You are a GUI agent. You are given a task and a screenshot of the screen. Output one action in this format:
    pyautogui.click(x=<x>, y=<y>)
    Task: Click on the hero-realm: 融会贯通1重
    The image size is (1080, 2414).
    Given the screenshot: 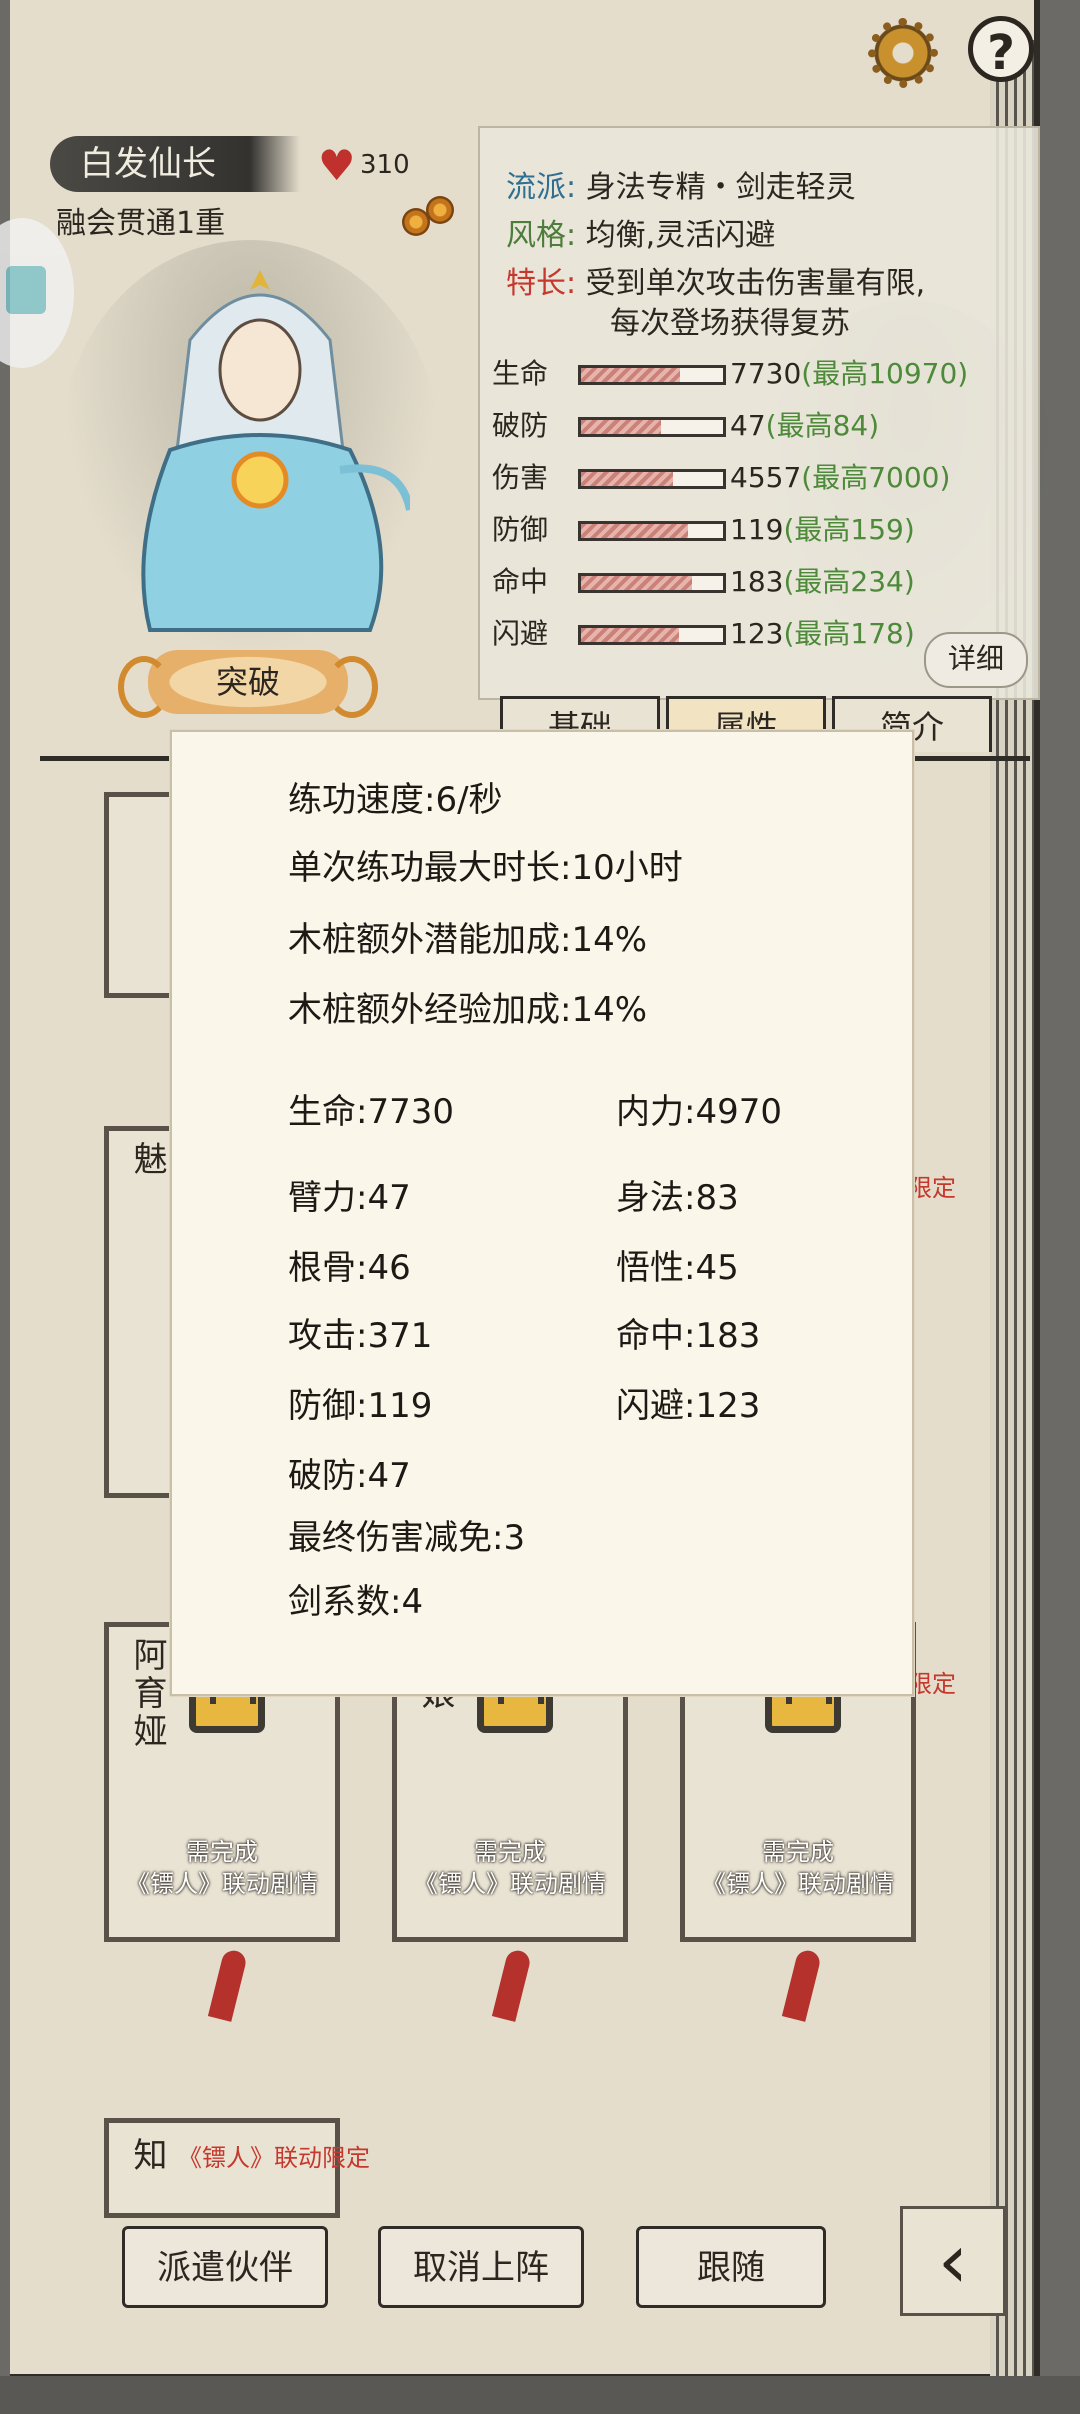 What is the action you would take?
    pyautogui.click(x=141, y=223)
    